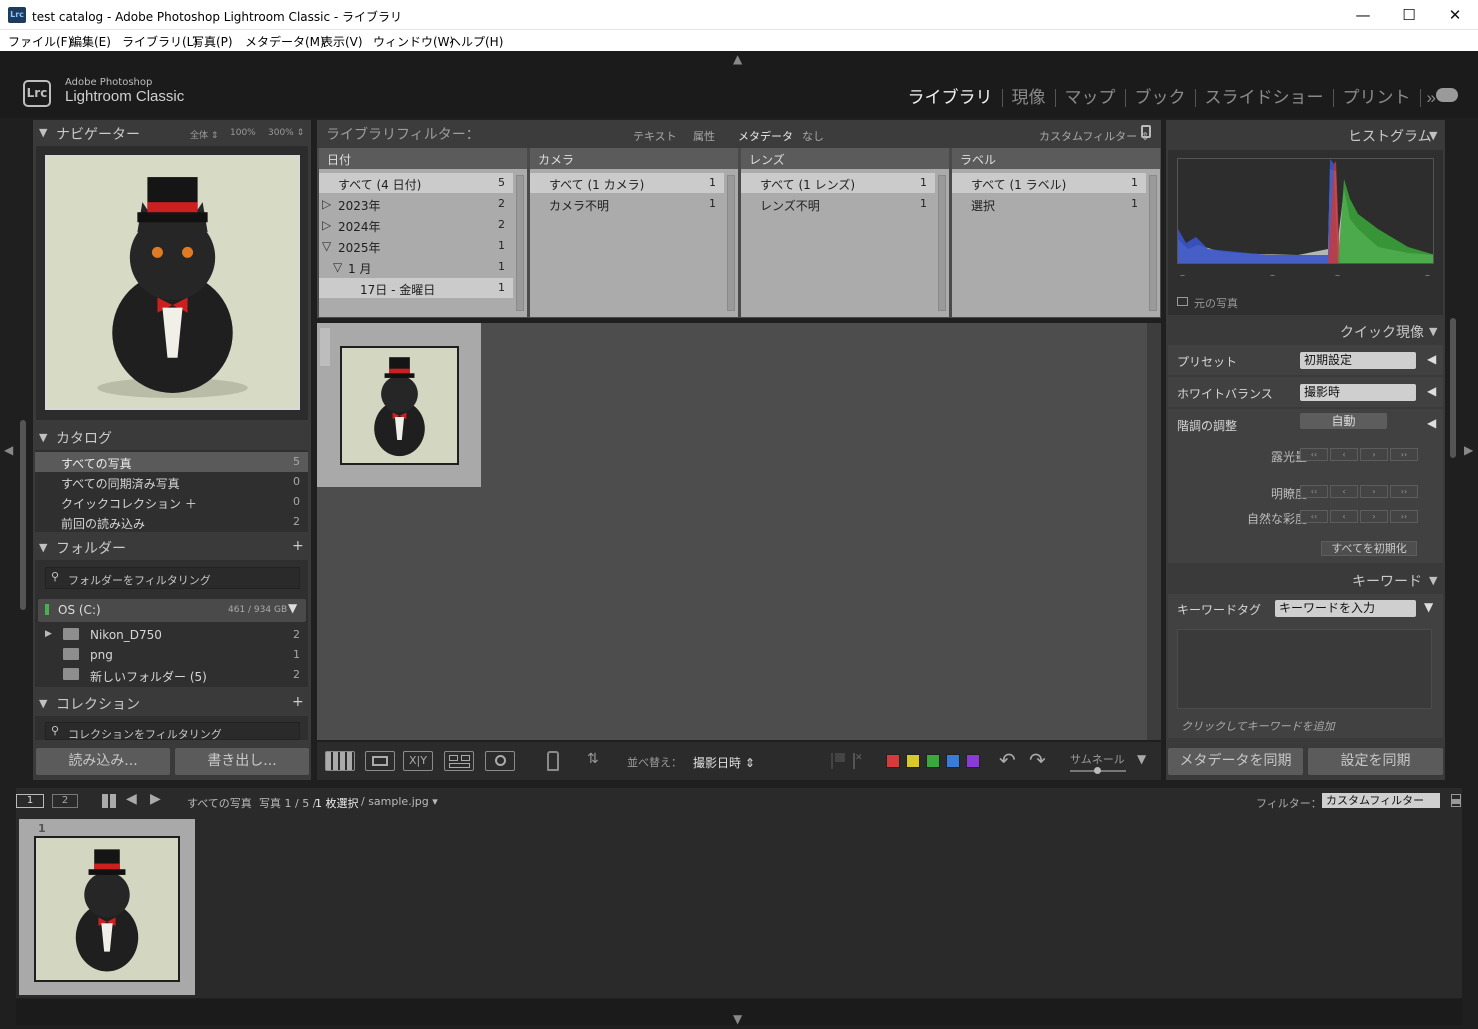  What do you see at coordinates (171, 462) in the screenshot?
I see `catalog-item: すべての写真 5` at bounding box center [171, 462].